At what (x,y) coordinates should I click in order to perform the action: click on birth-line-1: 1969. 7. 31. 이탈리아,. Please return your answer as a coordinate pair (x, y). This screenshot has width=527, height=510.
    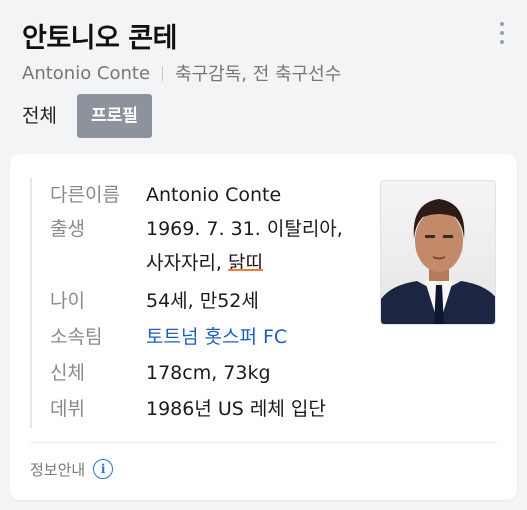
    Looking at the image, I should click on (244, 229).